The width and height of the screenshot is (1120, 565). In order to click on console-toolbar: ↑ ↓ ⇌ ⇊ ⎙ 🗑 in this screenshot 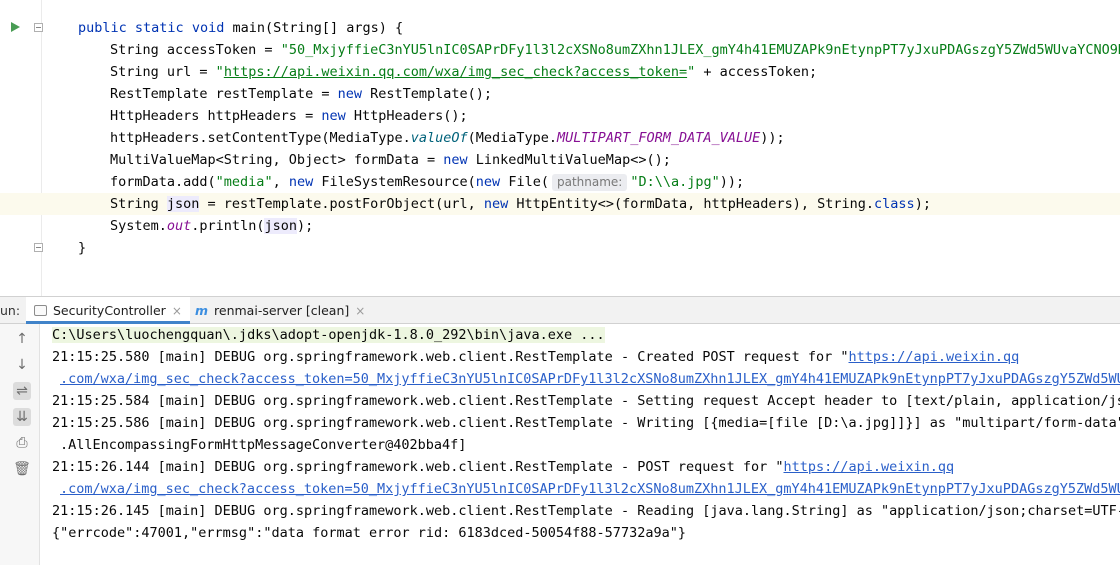, I will do `click(20, 444)`.